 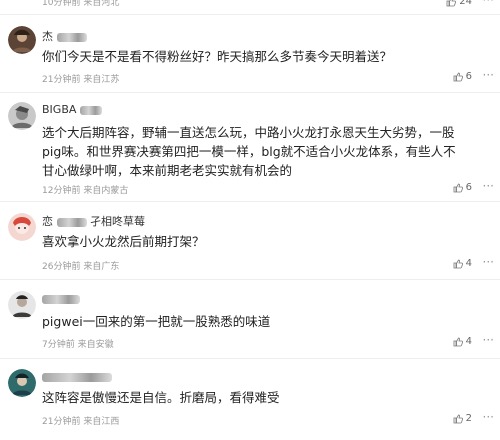 What do you see at coordinates (250, 7) in the screenshot?
I see `previous-comment-fragment: 10分钟前 来自河北 24 ···` at bounding box center [250, 7].